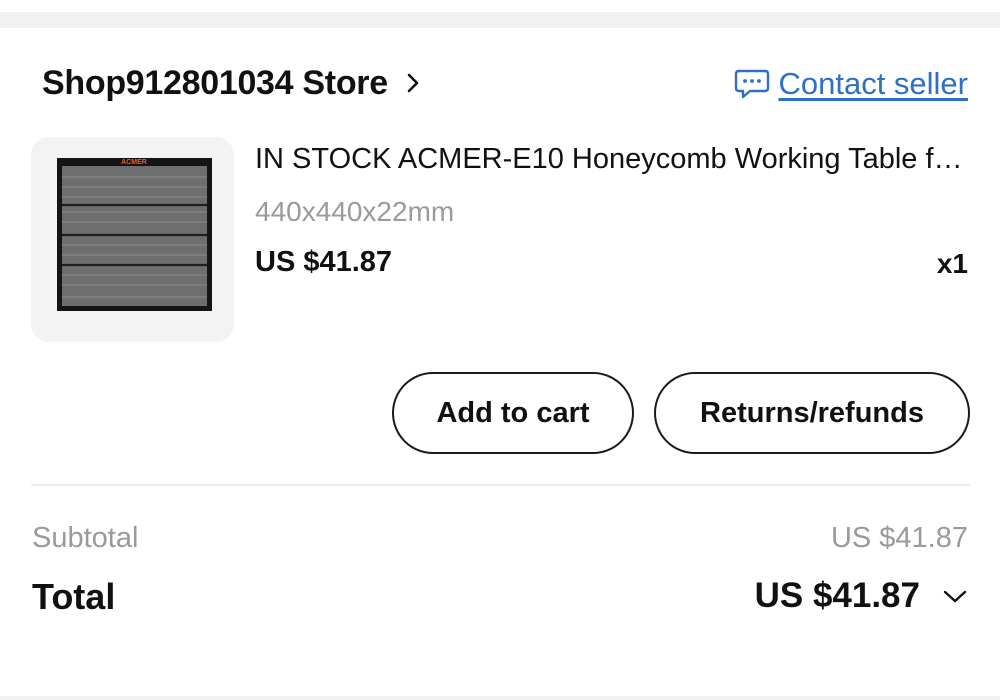 This screenshot has height=700, width=1000. I want to click on total-label: Total, so click(74, 596).